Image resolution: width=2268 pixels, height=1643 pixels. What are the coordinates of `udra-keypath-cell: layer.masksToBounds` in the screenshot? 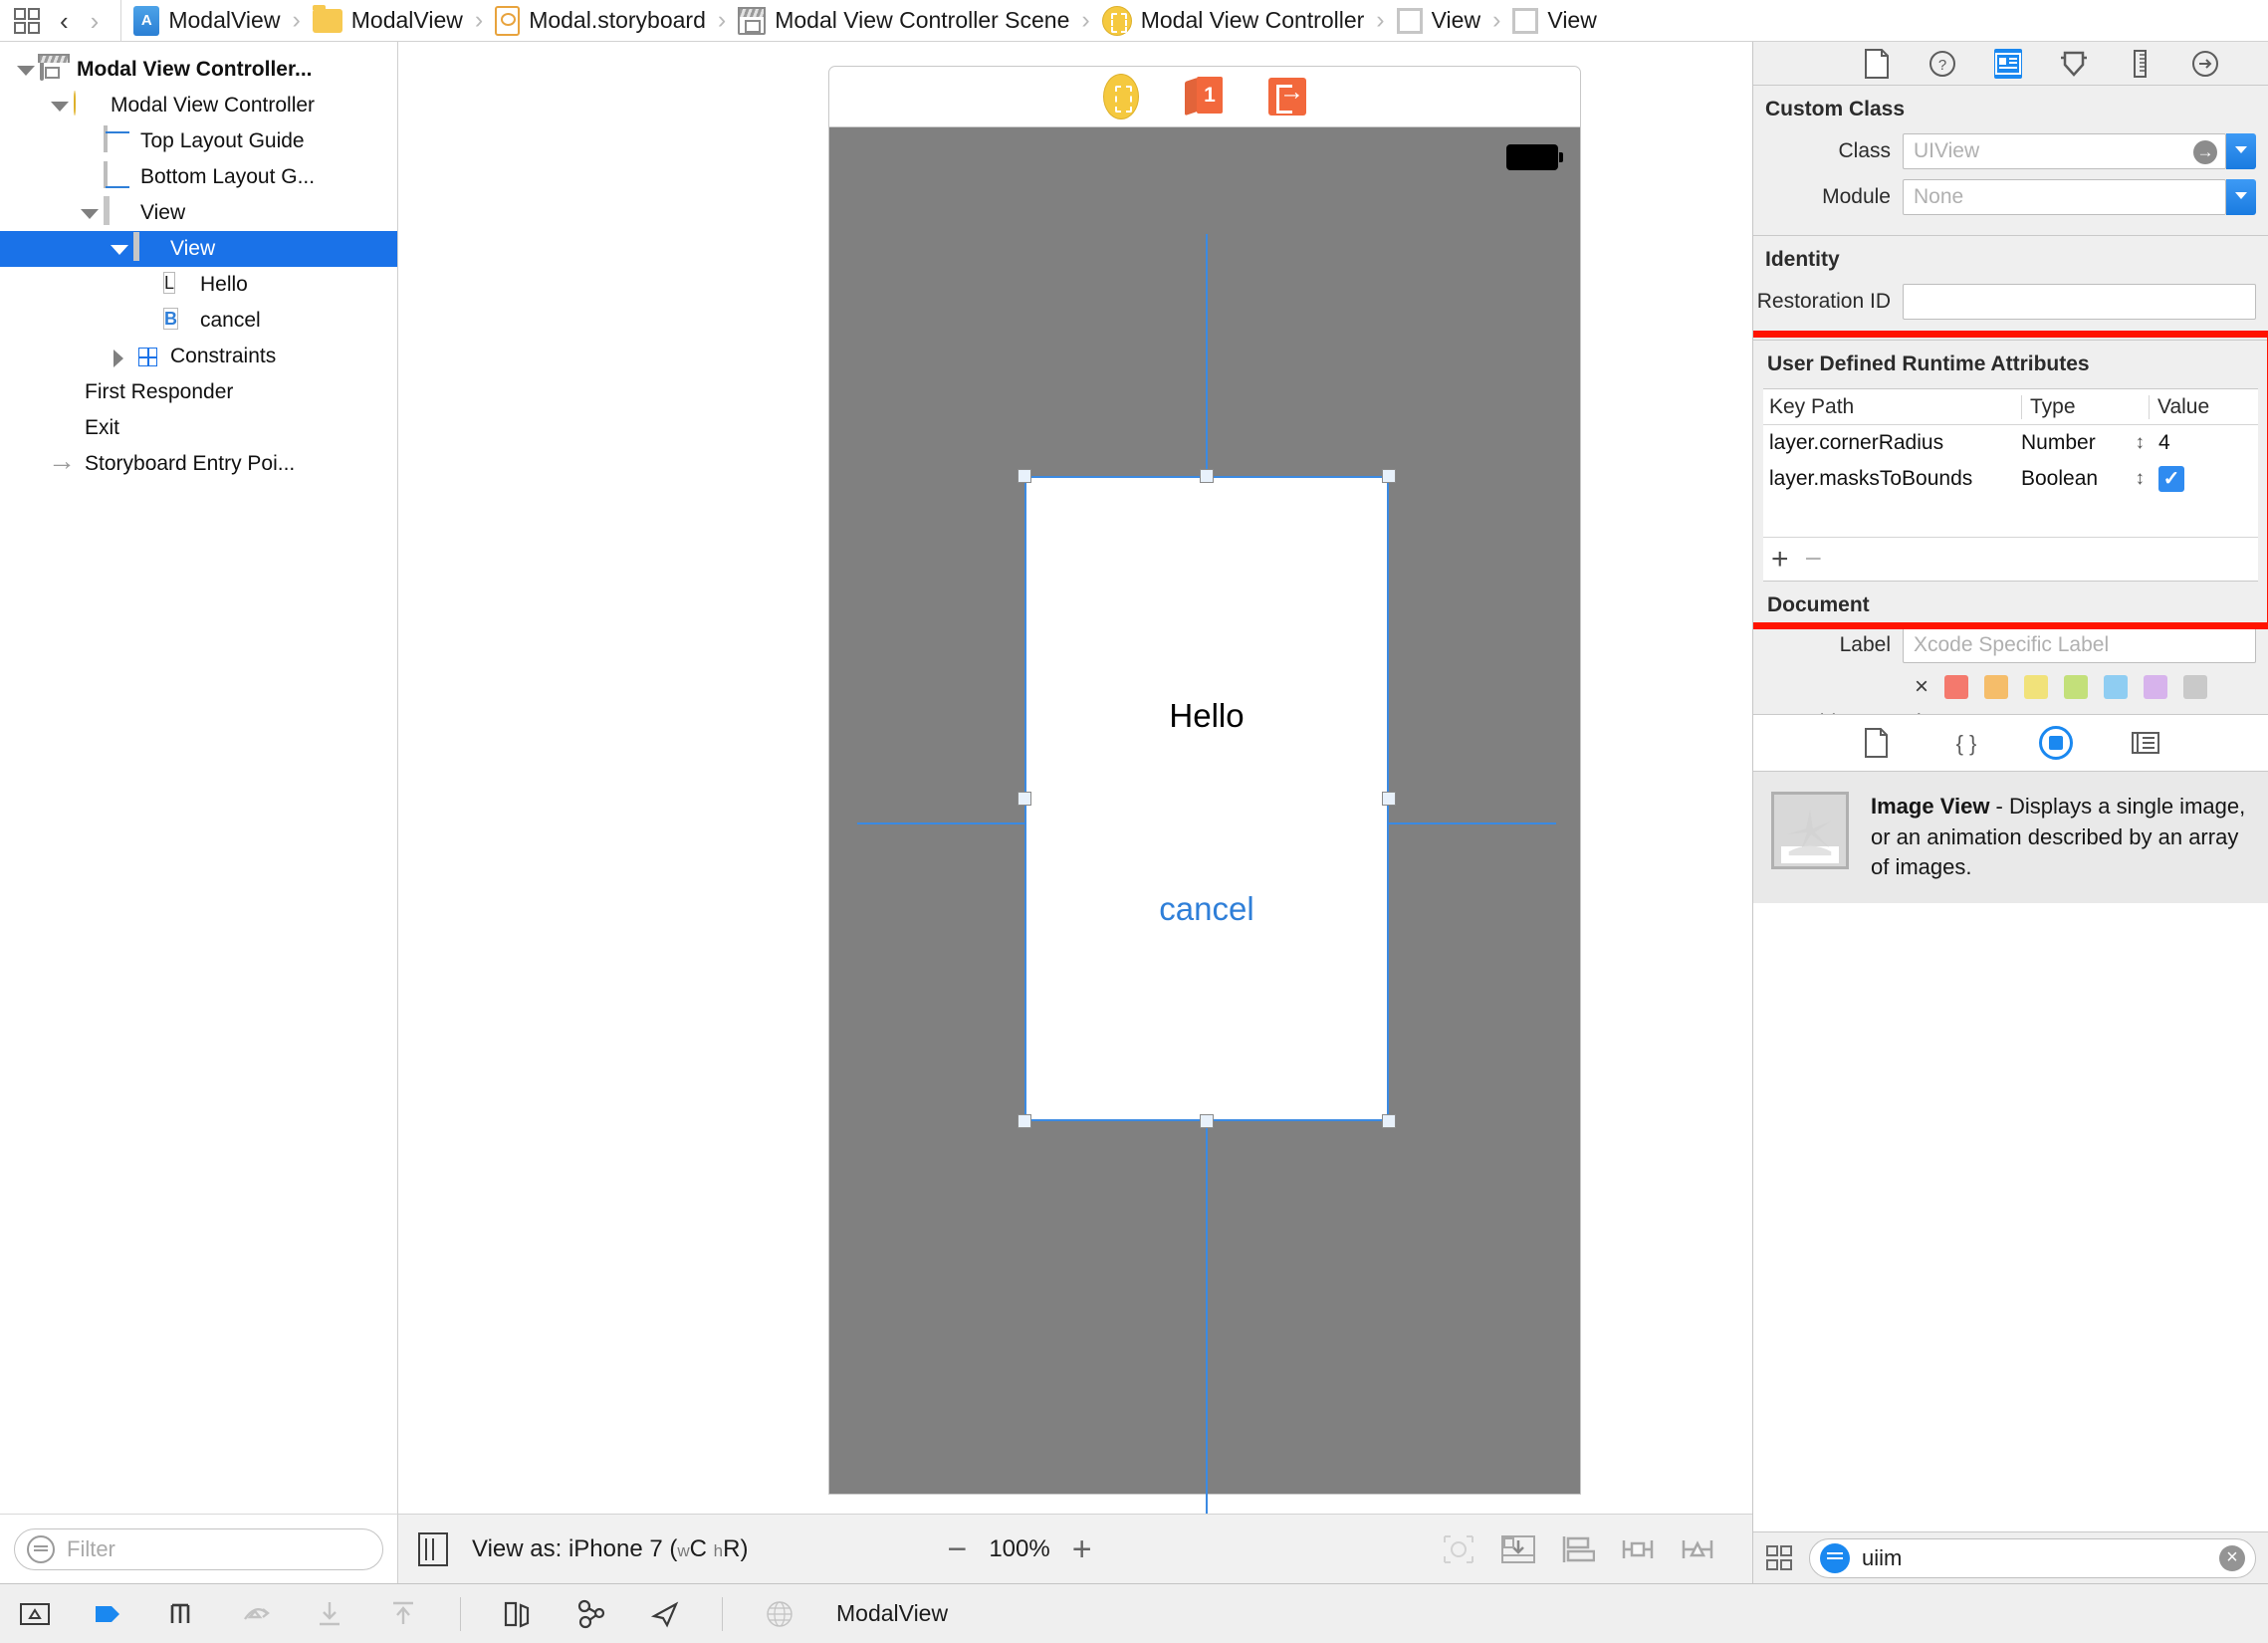 It's located at (1892, 479).